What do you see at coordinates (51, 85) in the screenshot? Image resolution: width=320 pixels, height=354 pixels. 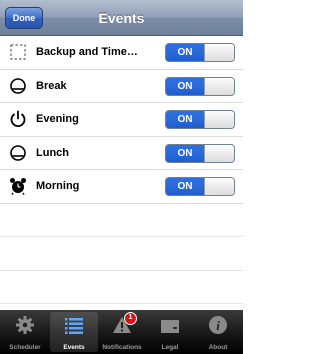 I see `event-label: Break` at bounding box center [51, 85].